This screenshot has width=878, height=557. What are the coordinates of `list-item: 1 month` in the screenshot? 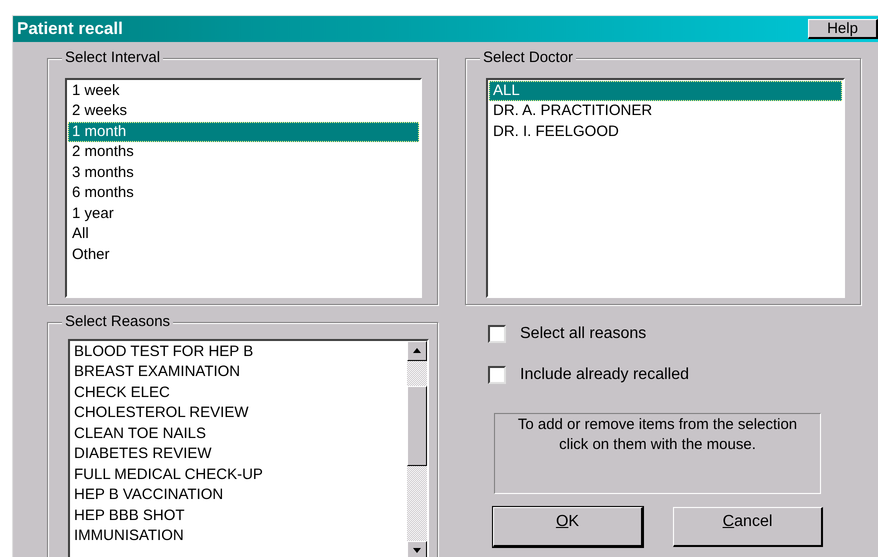 It's located at (243, 132).